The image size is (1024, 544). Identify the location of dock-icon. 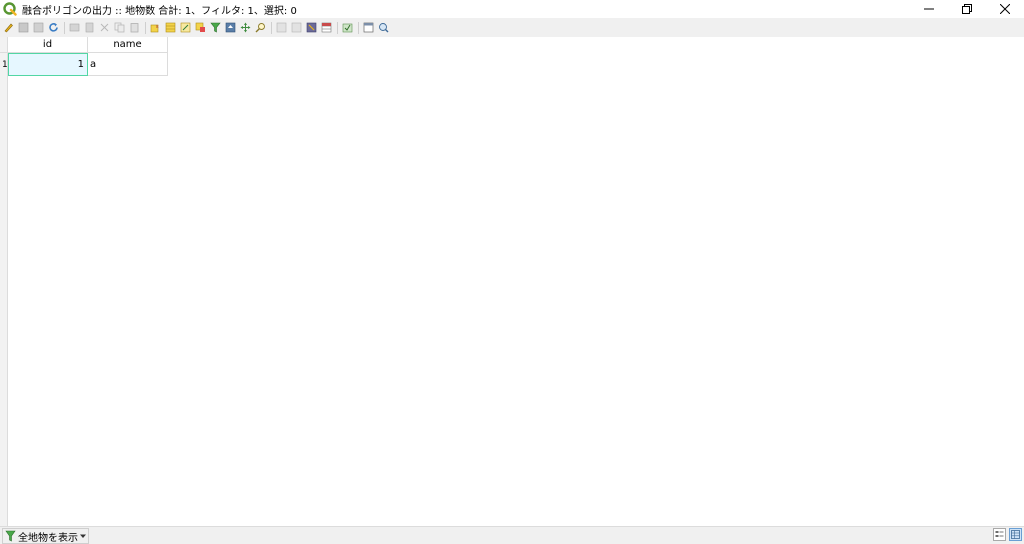
(368, 27).